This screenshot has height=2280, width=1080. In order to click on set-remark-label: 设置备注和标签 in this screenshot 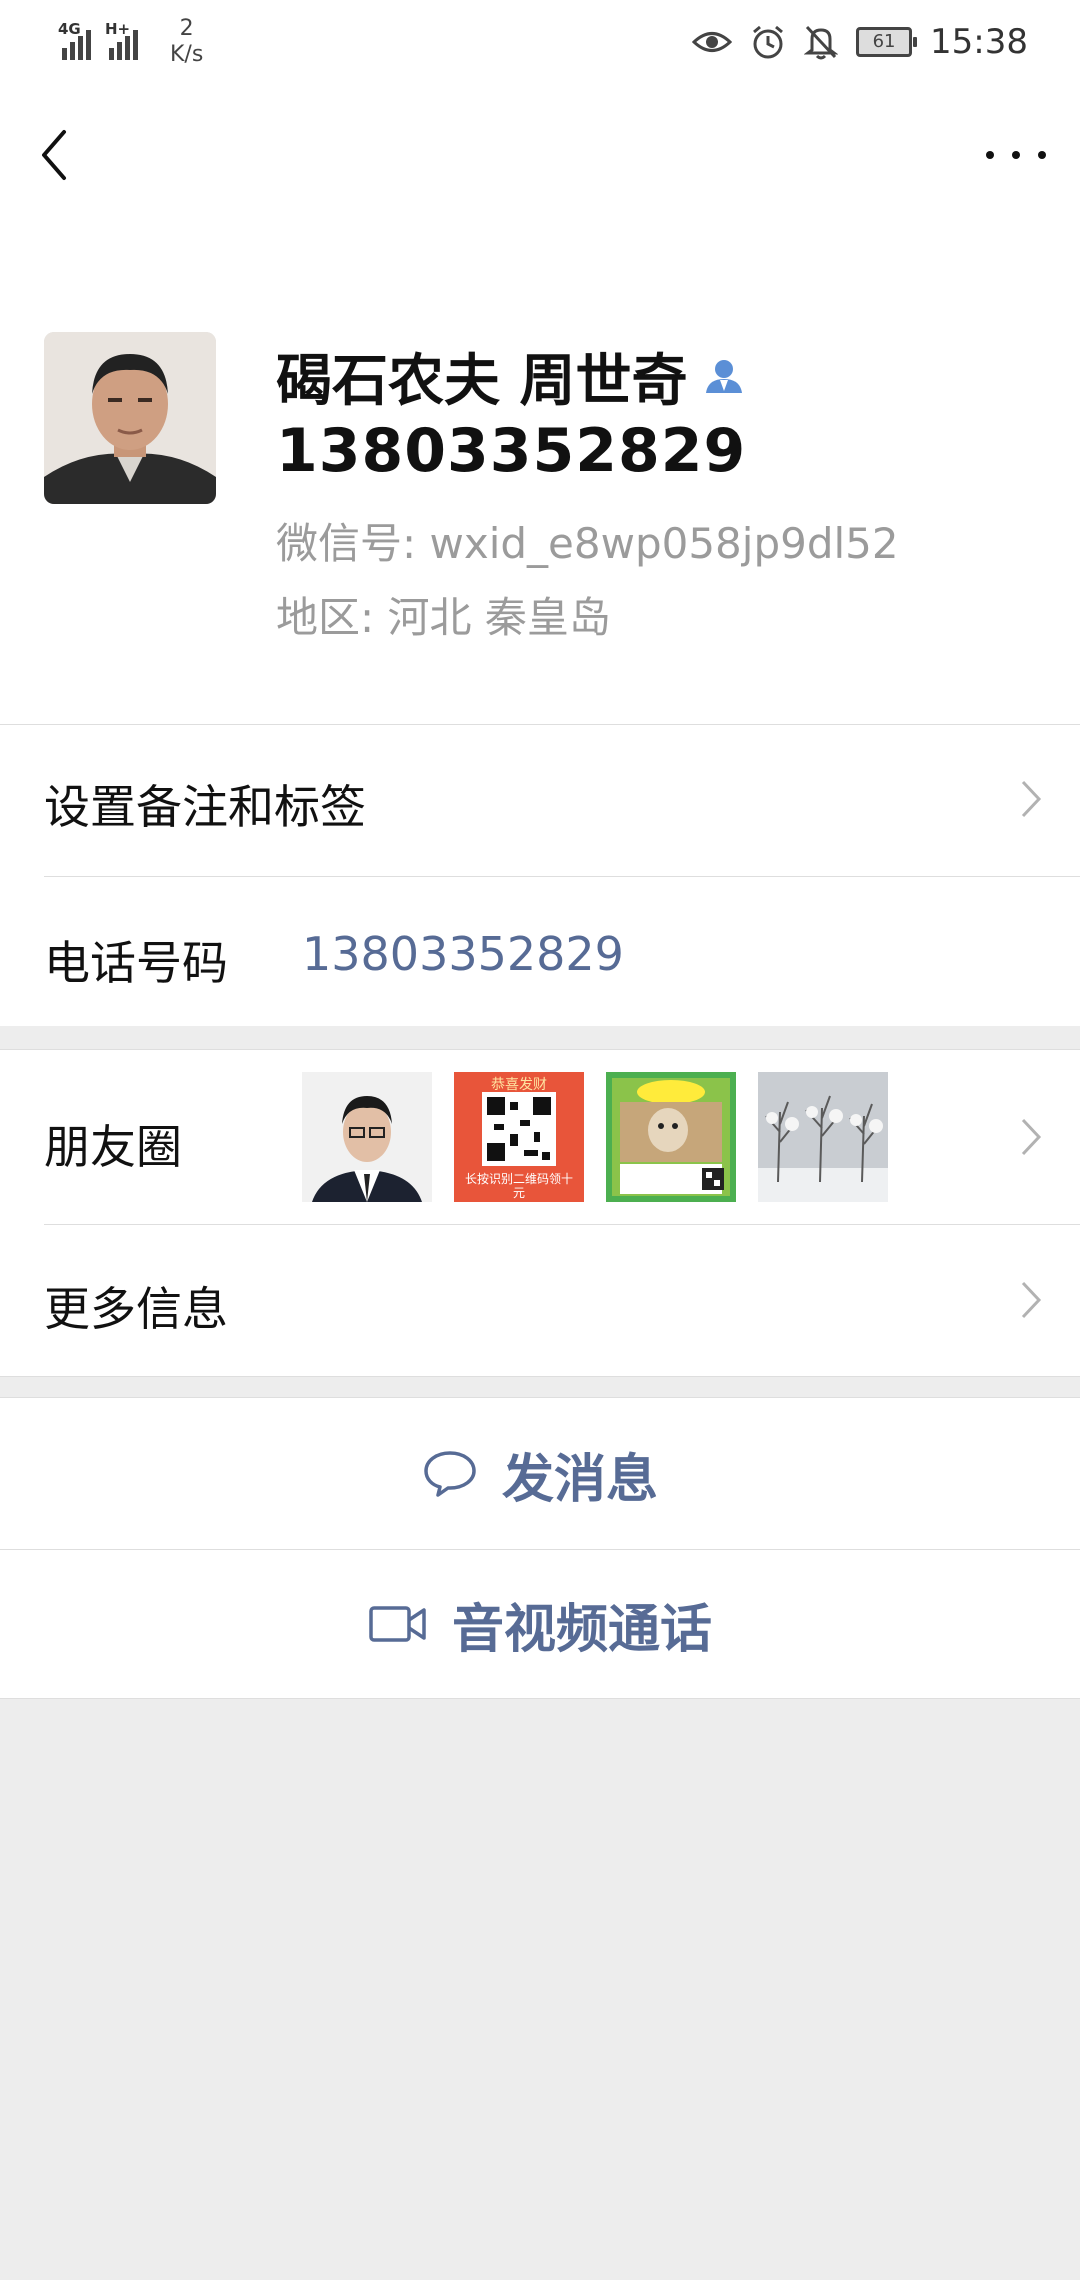, I will do `click(205, 807)`.